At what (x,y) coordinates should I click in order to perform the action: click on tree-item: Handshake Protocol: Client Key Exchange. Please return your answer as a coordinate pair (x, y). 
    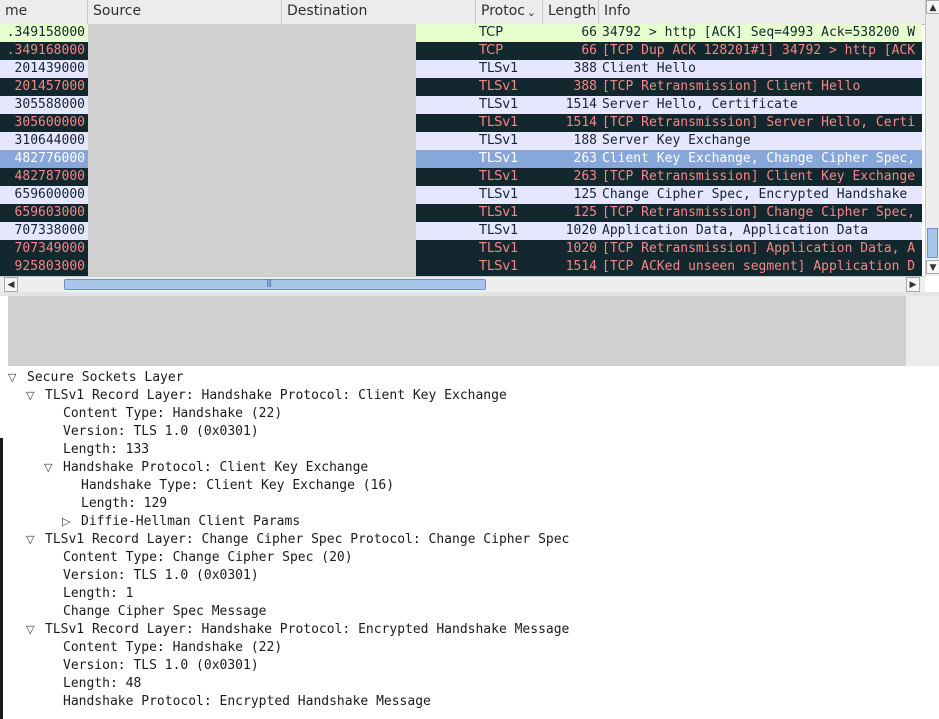
    Looking at the image, I should click on (215, 468).